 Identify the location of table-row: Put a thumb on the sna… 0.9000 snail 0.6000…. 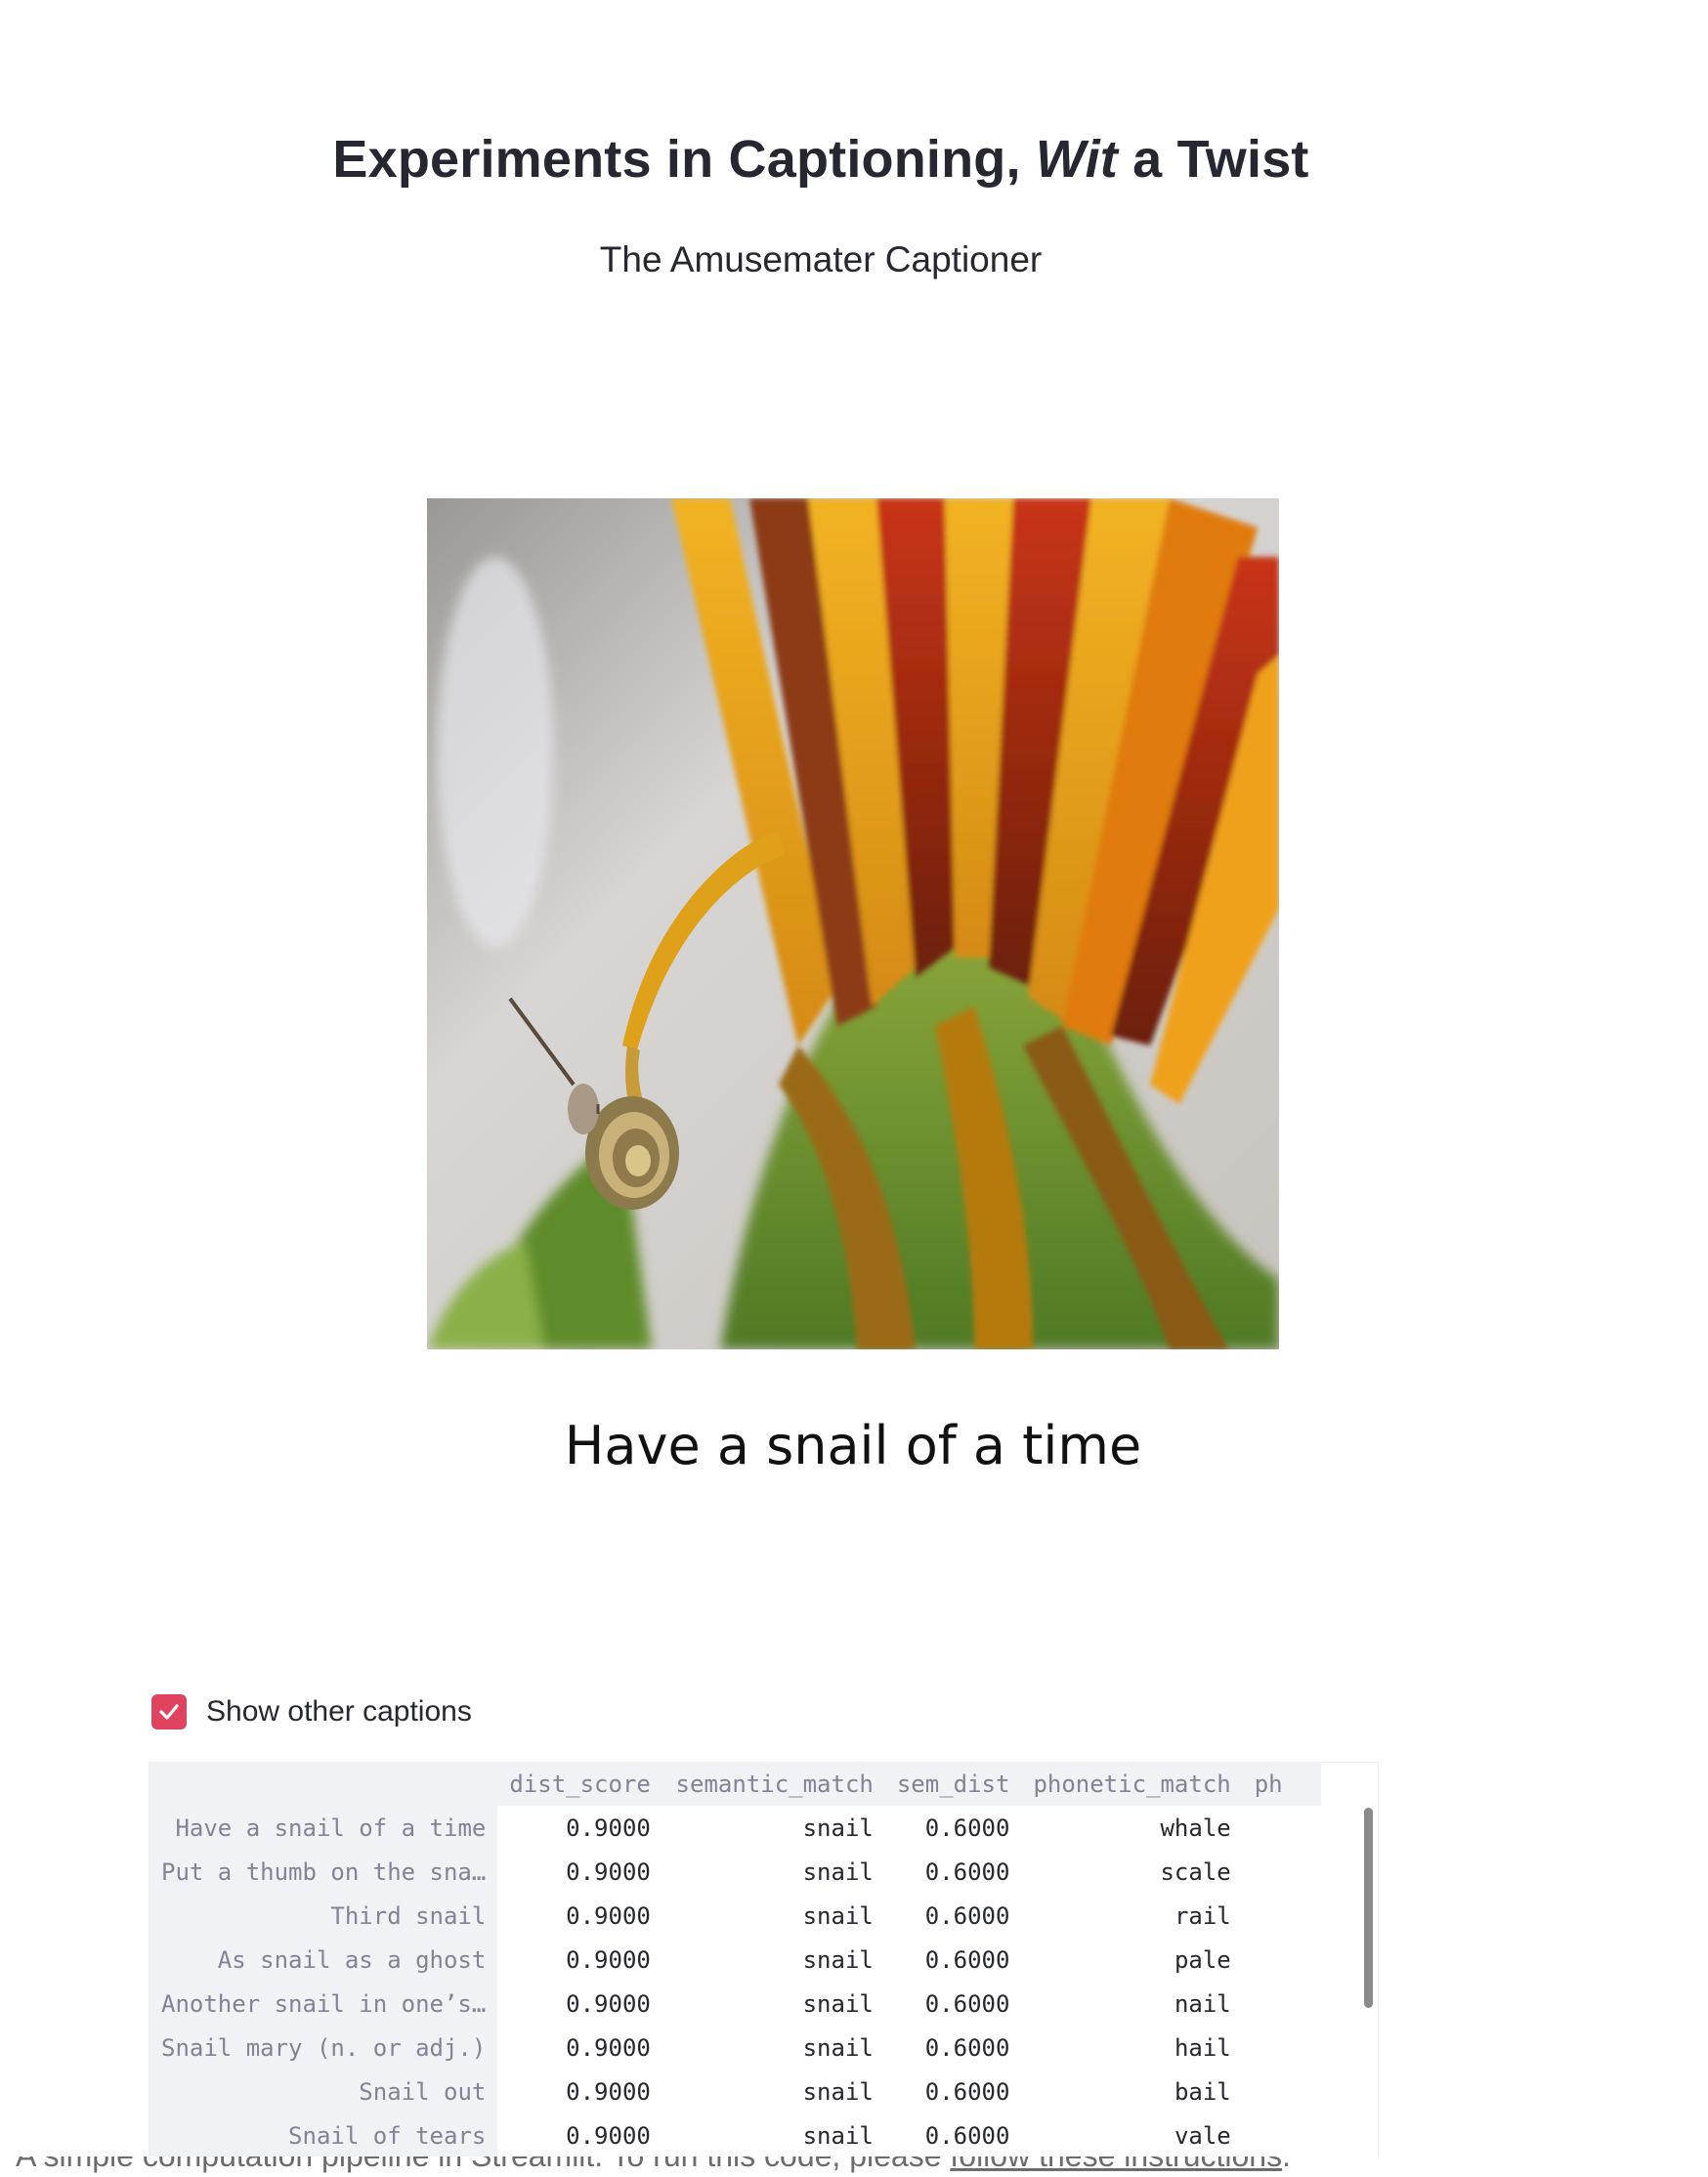
(735, 1872).